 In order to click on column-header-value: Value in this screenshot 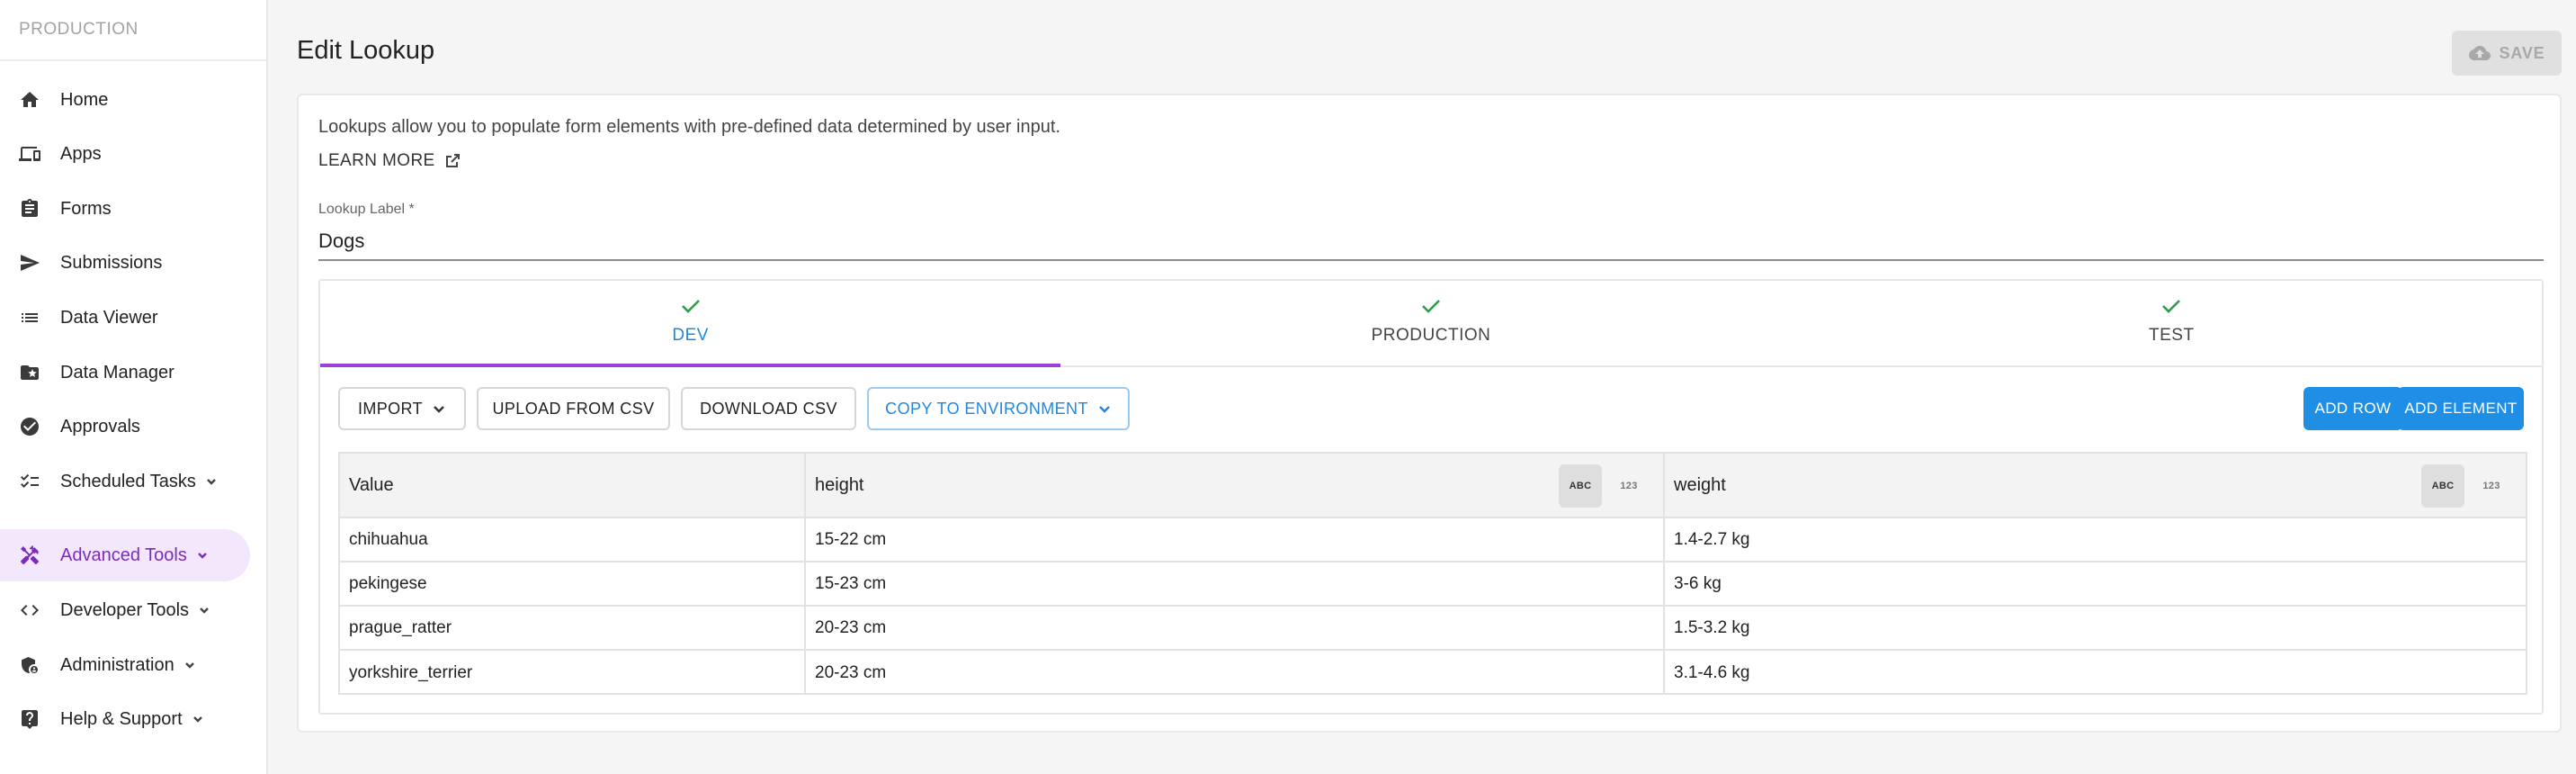, I will do `click(573, 485)`.